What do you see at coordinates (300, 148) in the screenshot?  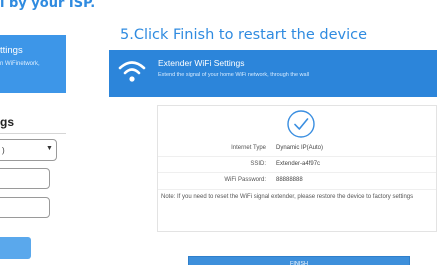 I see `internet-type-value: Dynamic IP(Auto)` at bounding box center [300, 148].